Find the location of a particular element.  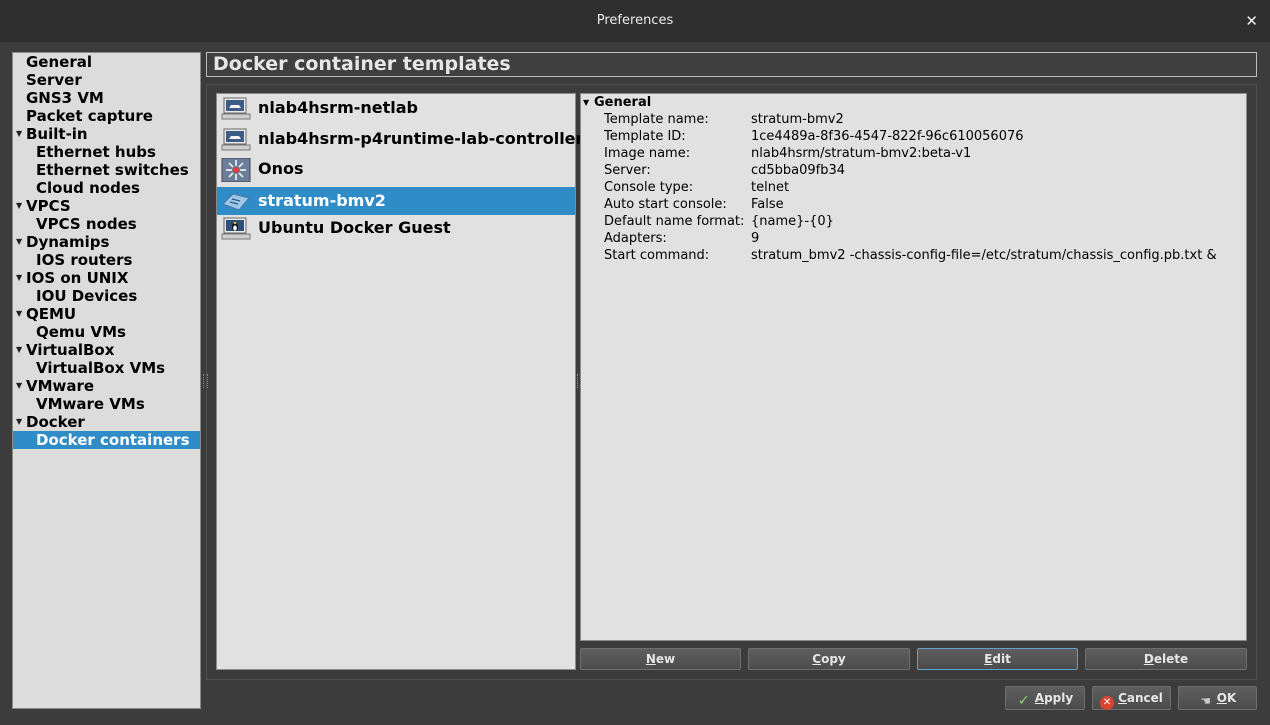

template-label: Ubuntu Docker Guest is located at coordinates (354, 227).